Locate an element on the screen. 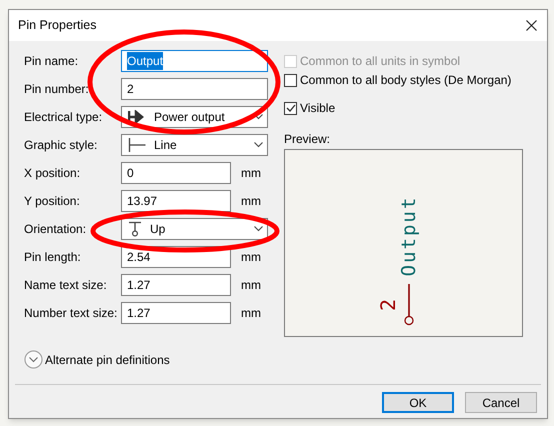 The width and height of the screenshot is (554, 426). text-field: Output is located at coordinates (194, 61).